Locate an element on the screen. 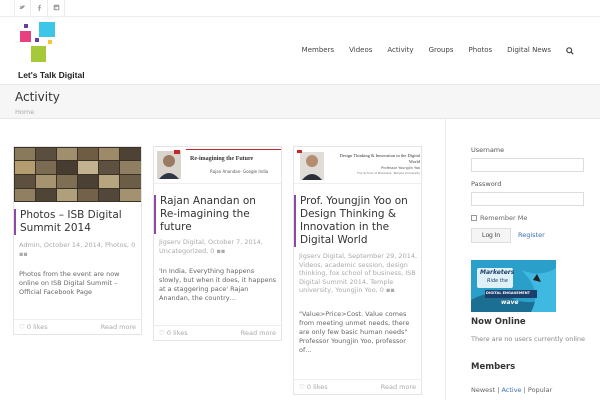 This screenshot has width=600, height=400. members-filter-popular: Popular is located at coordinates (540, 390).